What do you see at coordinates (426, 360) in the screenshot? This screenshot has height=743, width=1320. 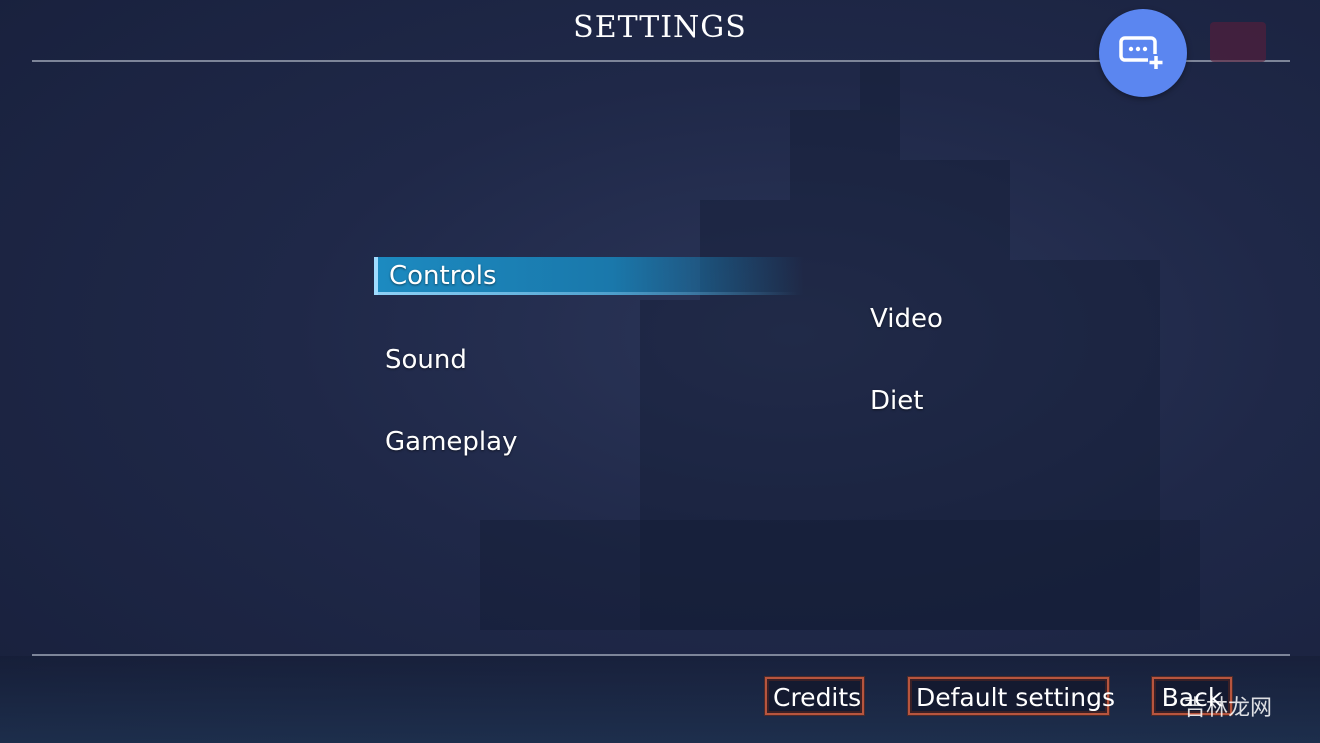 I see `menu-item-sound: Sound` at bounding box center [426, 360].